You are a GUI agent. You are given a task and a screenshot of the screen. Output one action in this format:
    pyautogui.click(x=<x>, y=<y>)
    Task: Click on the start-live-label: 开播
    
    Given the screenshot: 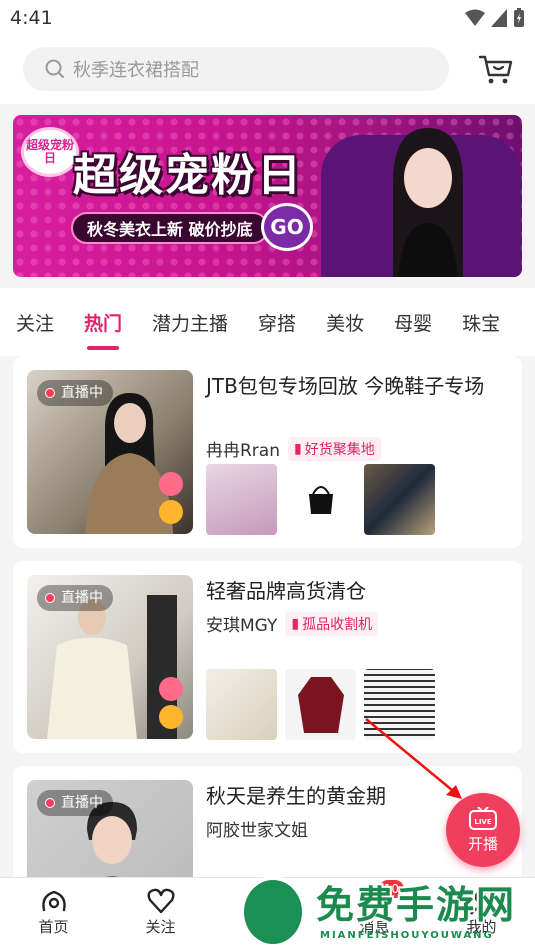 What is the action you would take?
    pyautogui.click(x=482, y=843)
    